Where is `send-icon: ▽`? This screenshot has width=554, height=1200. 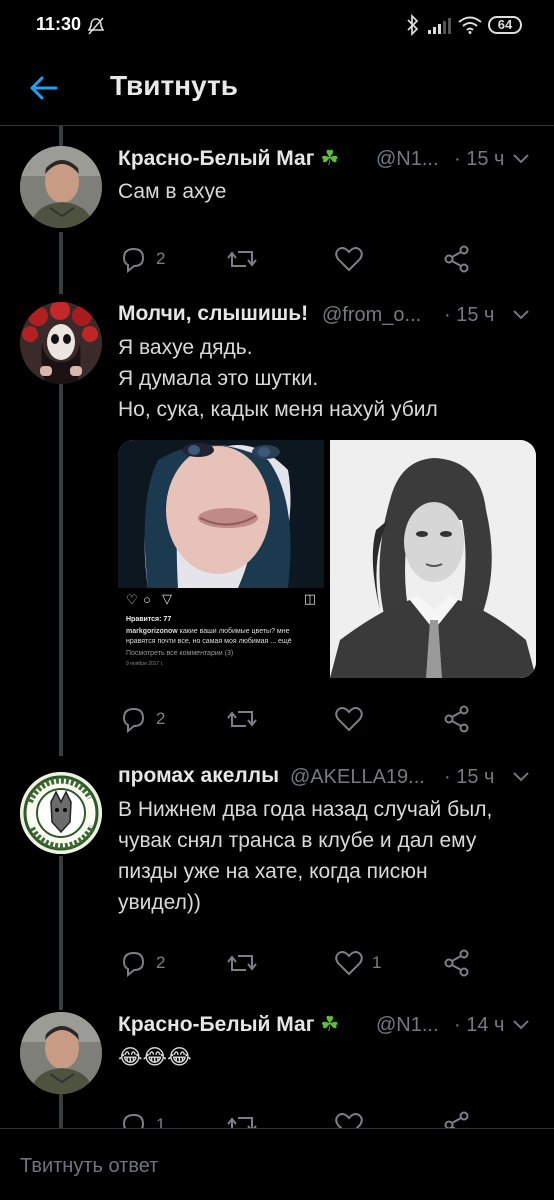 send-icon: ▽ is located at coordinates (167, 598).